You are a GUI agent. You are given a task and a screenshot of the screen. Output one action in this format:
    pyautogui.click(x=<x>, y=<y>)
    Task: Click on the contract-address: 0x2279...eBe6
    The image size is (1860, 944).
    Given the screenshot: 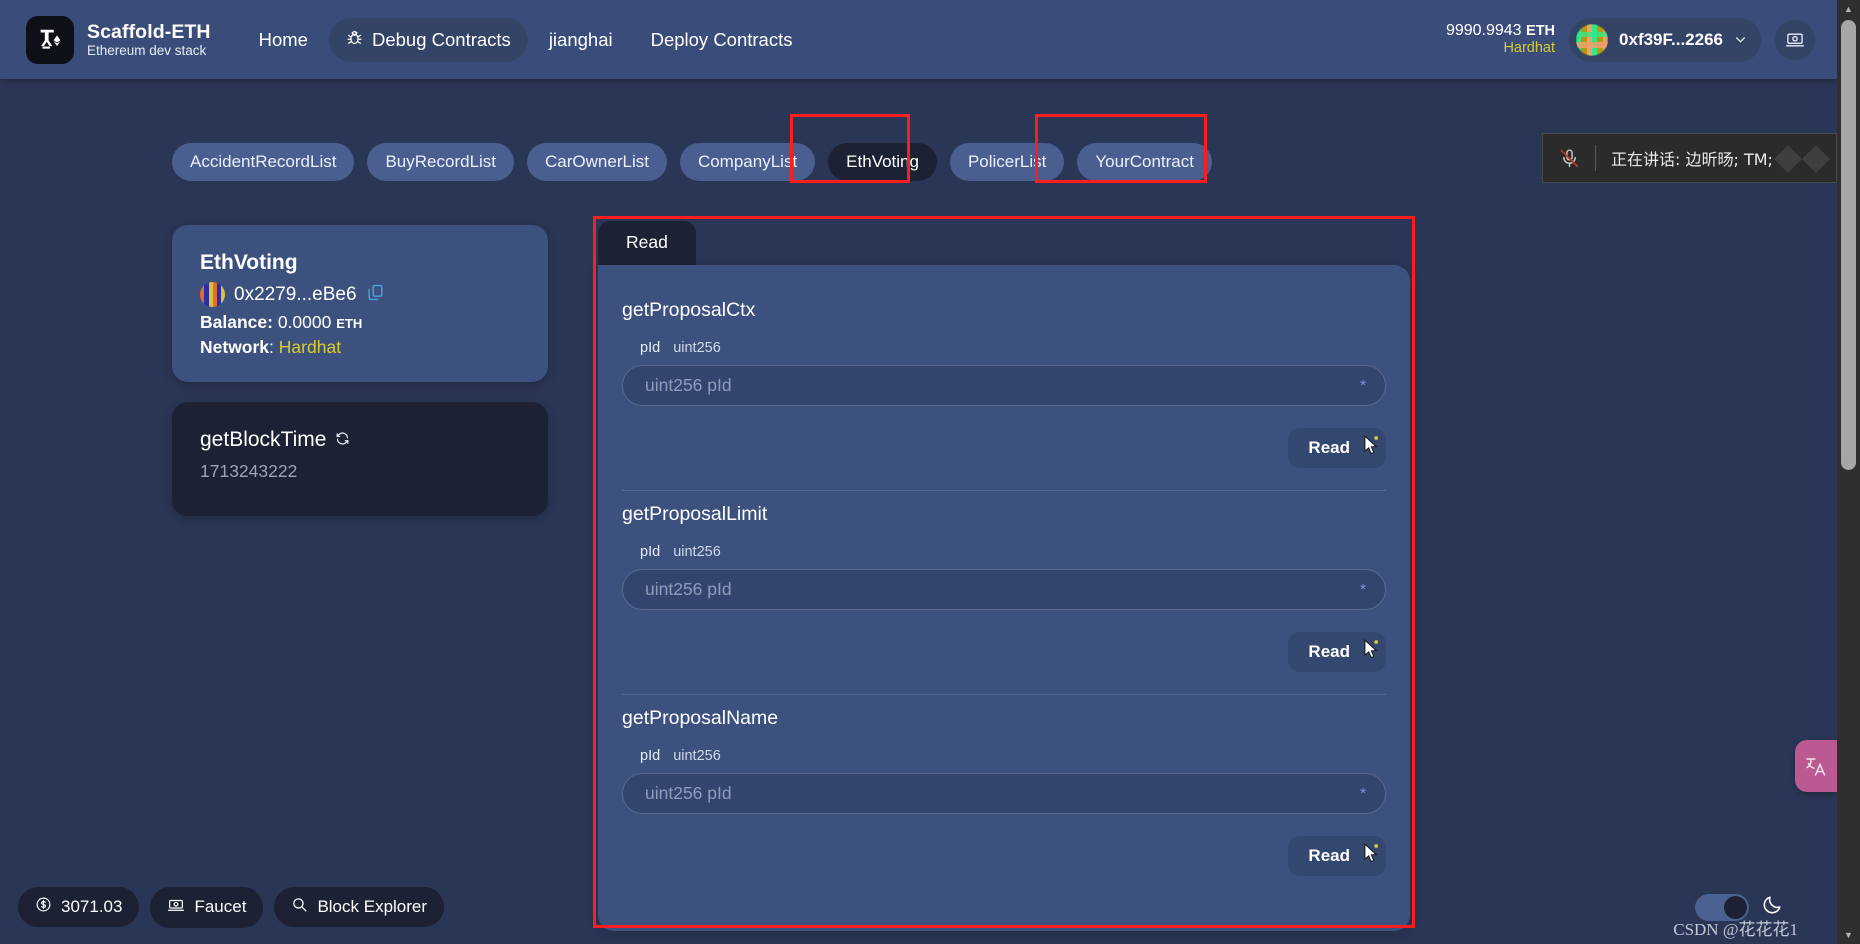 What is the action you would take?
    pyautogui.click(x=295, y=295)
    